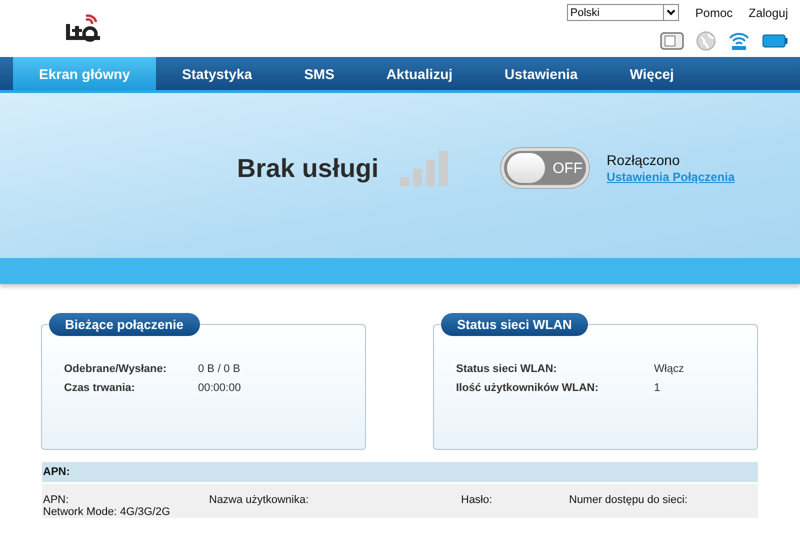  I want to click on nav-tab: Aktualizuj, so click(419, 73).